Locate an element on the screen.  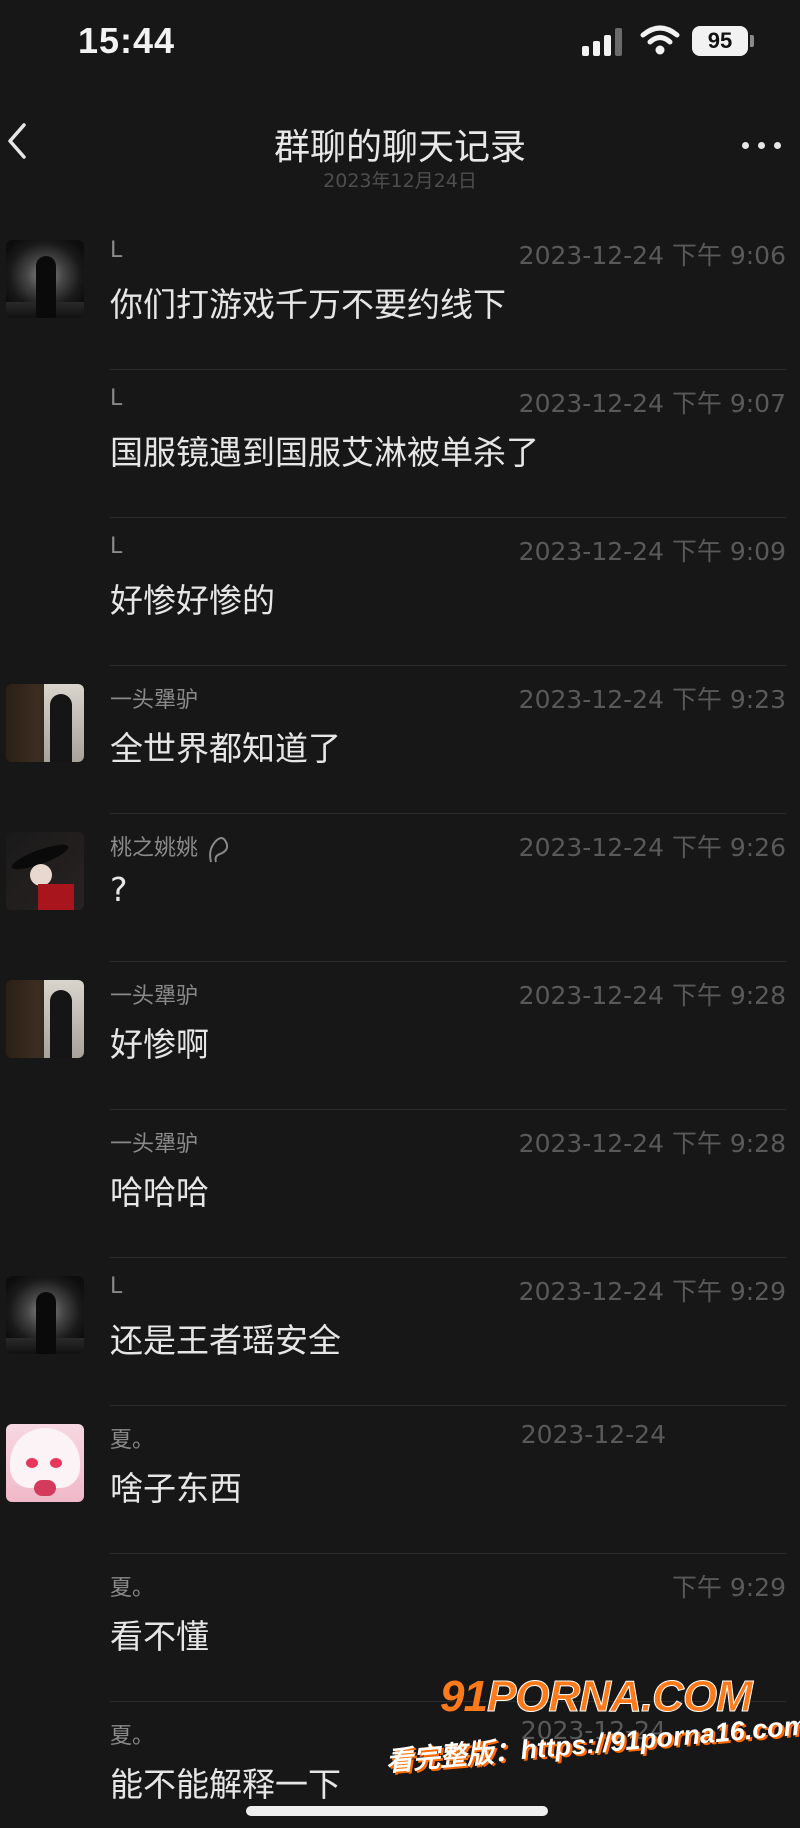
message-timestamp: 2023-12-24 下午 9:23 is located at coordinates (652, 699).